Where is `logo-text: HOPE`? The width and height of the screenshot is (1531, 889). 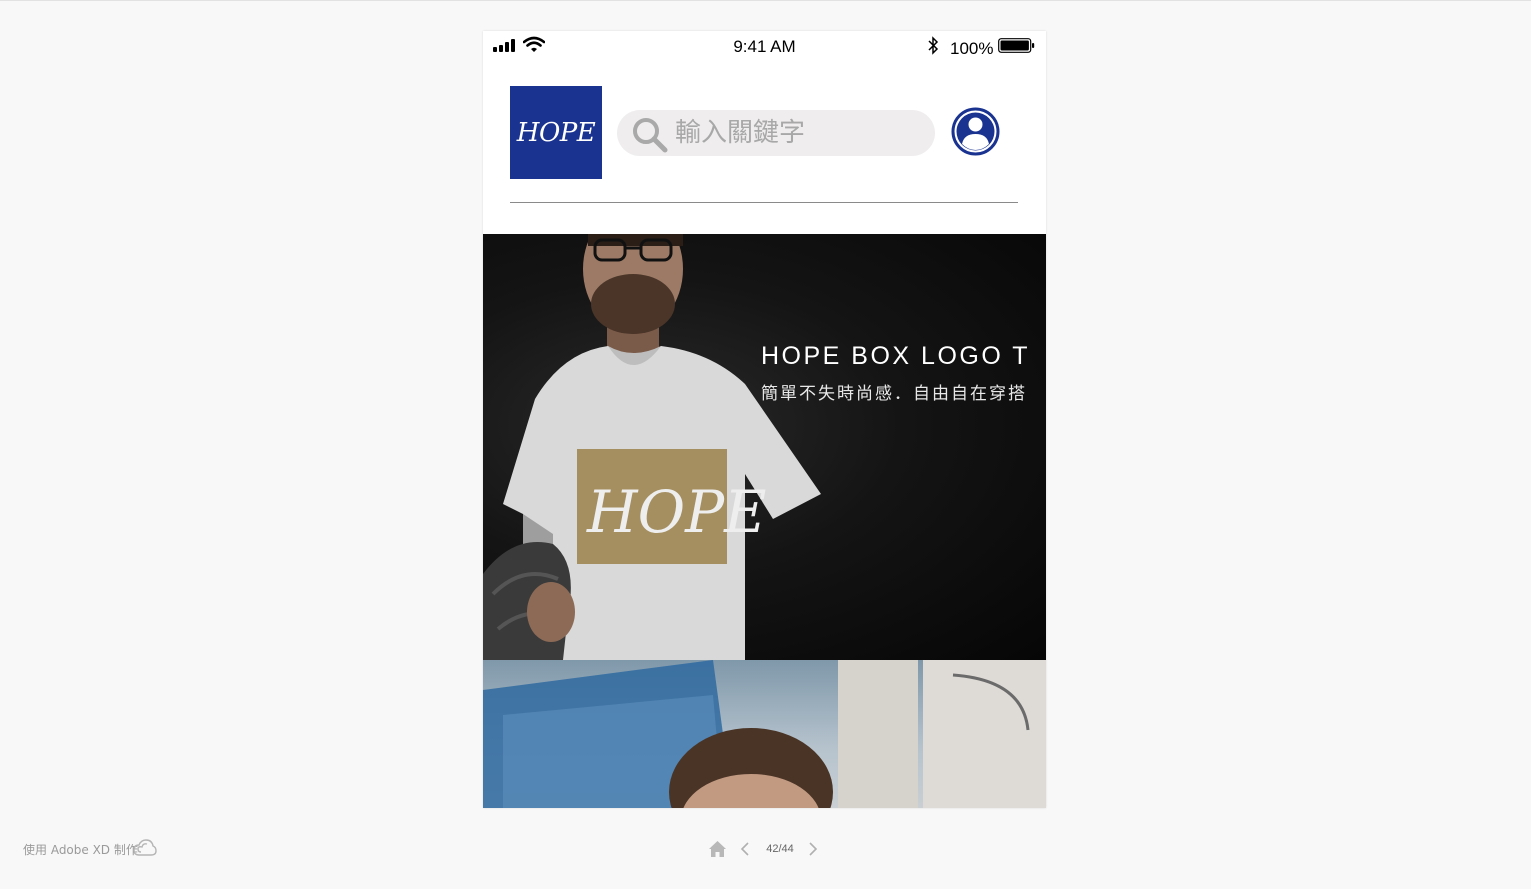
logo-text: HOPE is located at coordinates (556, 132).